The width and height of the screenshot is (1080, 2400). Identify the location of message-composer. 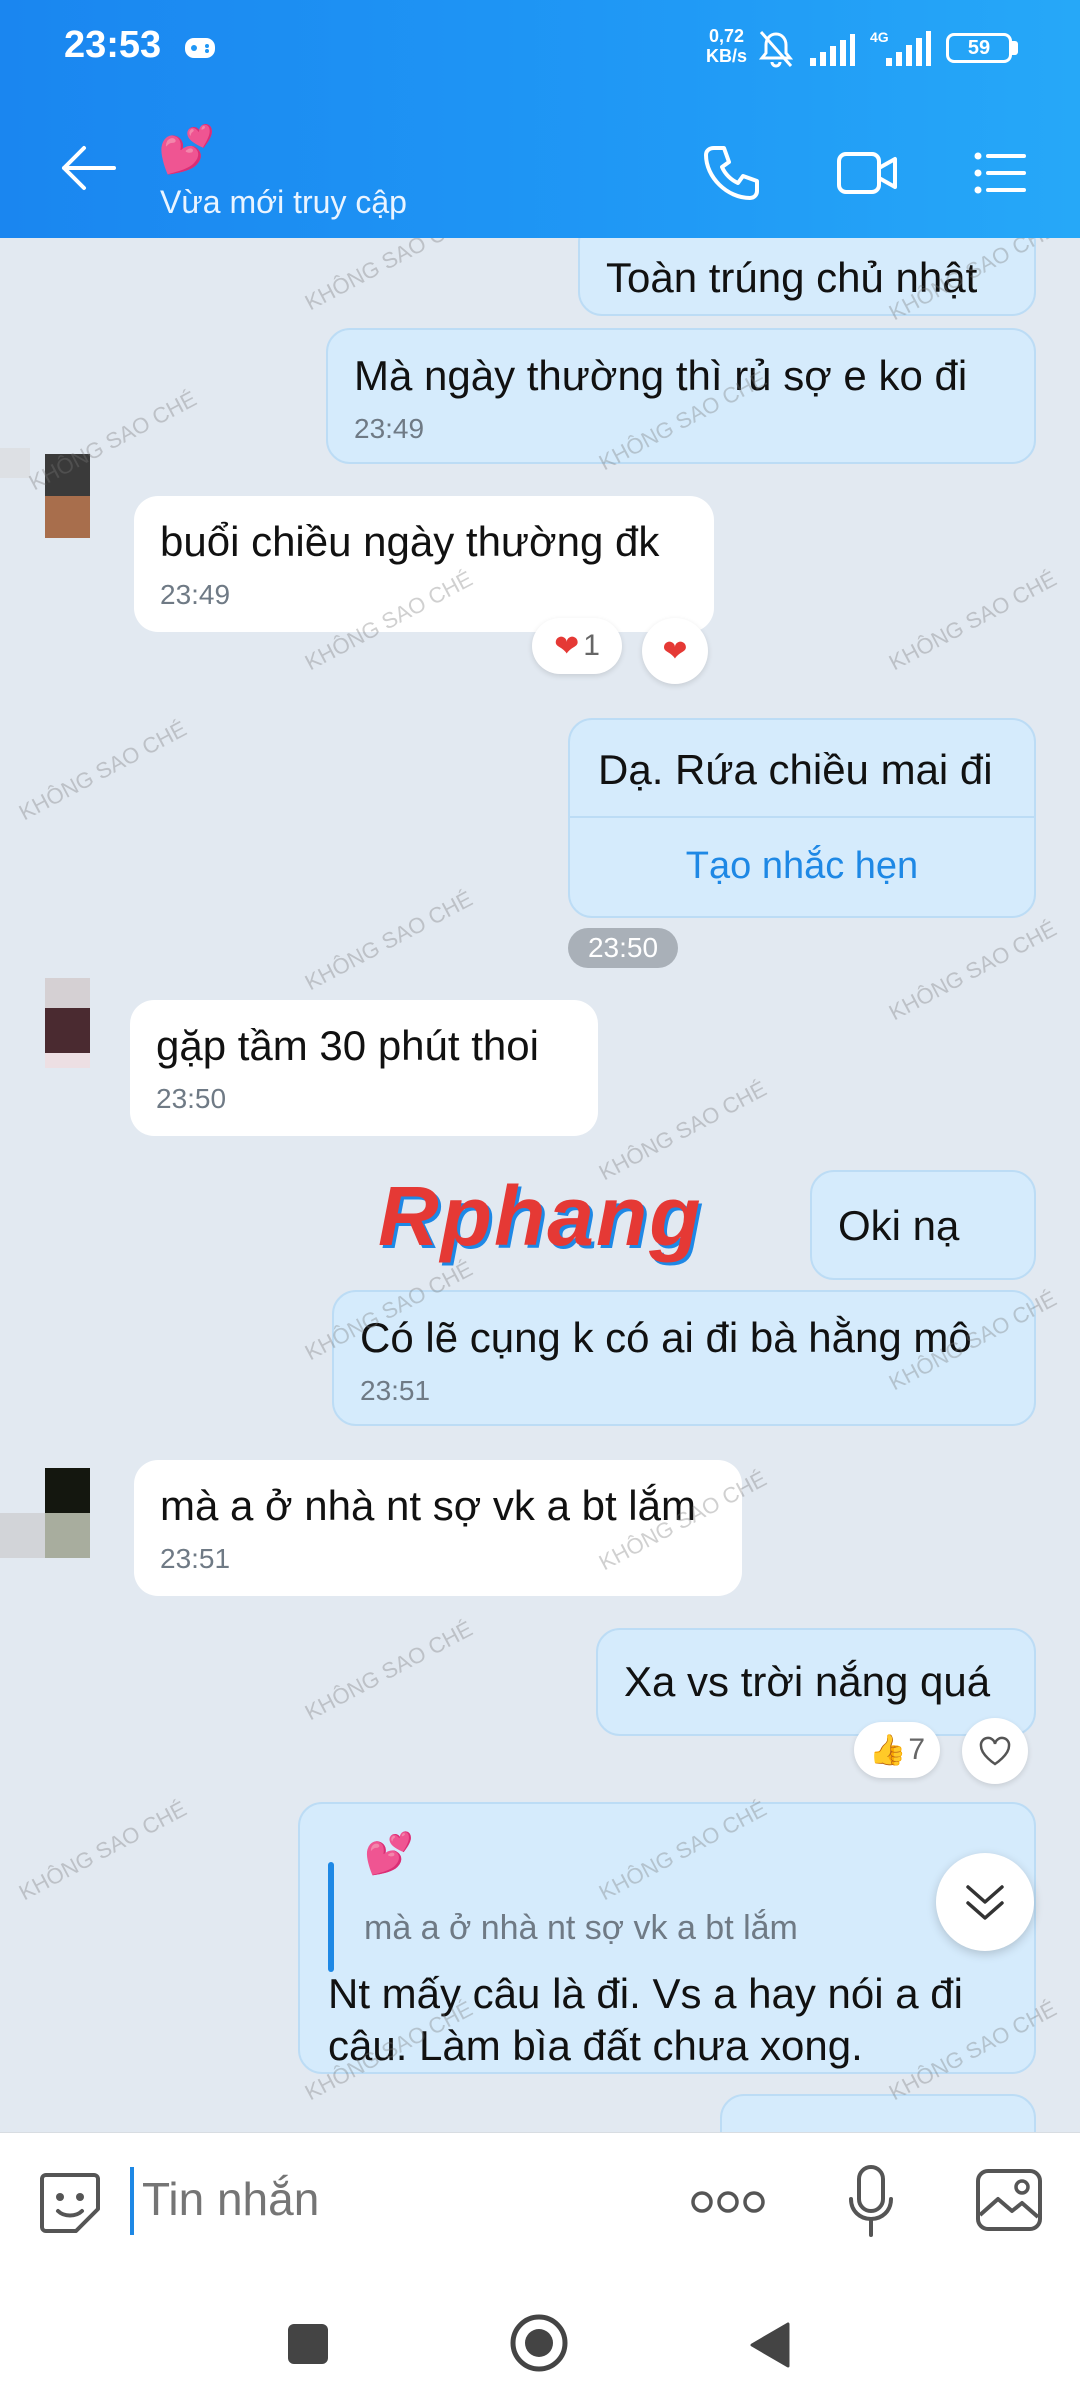
(540, 2200).